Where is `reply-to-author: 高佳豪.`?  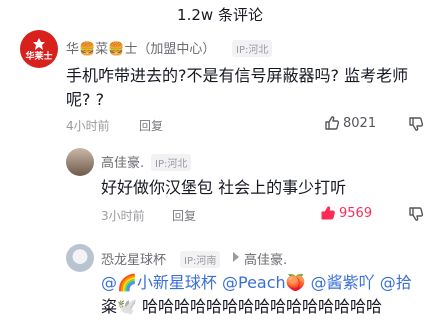 reply-to-author: 高佳豪. is located at coordinates (265, 258).